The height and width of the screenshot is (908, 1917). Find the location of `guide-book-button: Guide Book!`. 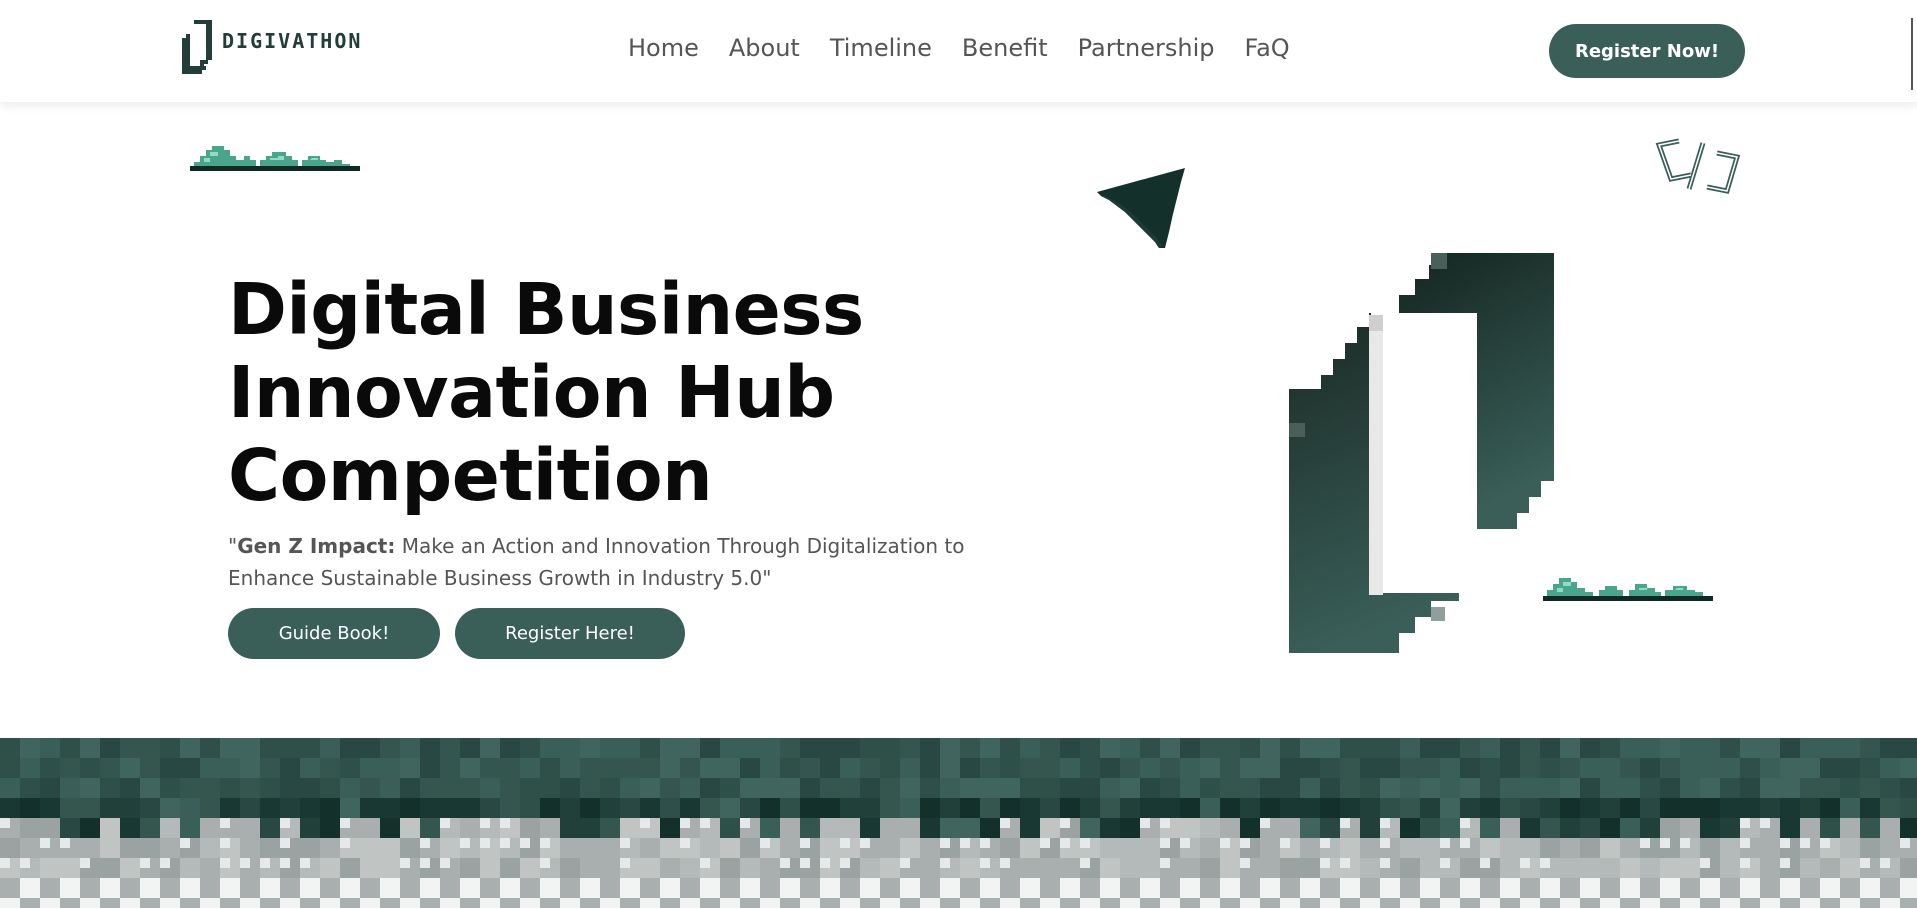

guide-book-button: Guide Book! is located at coordinates (334, 633).